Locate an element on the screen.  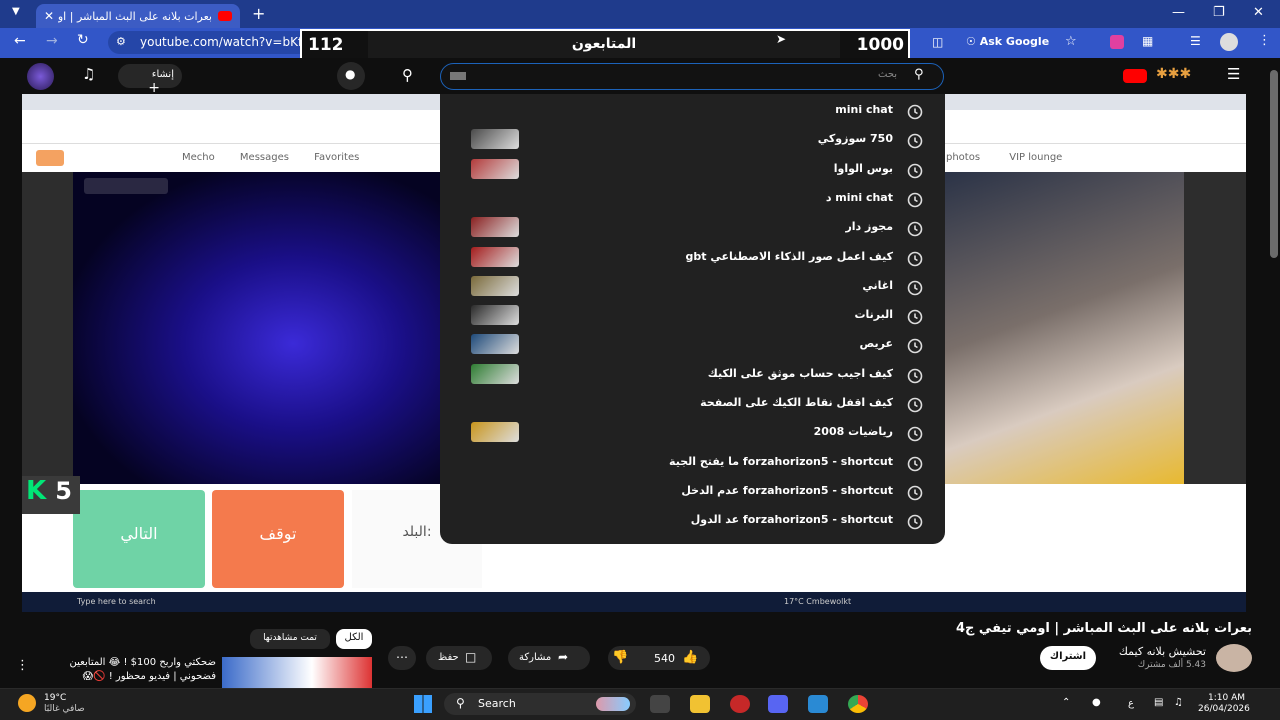
search-suggestion-item: عريص is located at coordinates (692, 345).